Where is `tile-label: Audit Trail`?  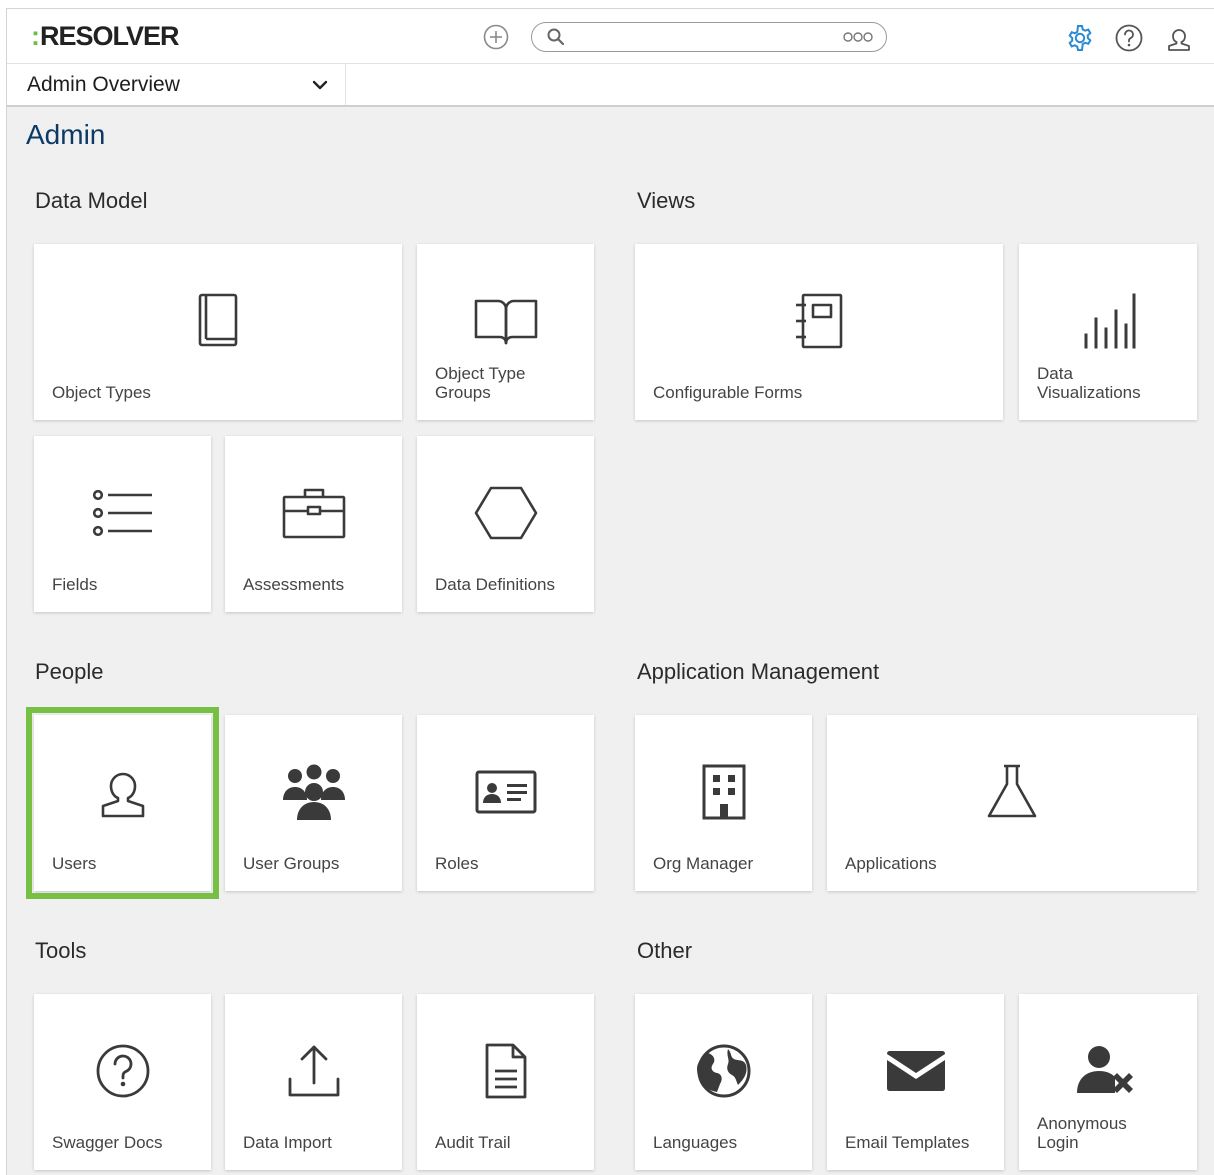
tile-label: Audit Trail is located at coordinates (473, 1142).